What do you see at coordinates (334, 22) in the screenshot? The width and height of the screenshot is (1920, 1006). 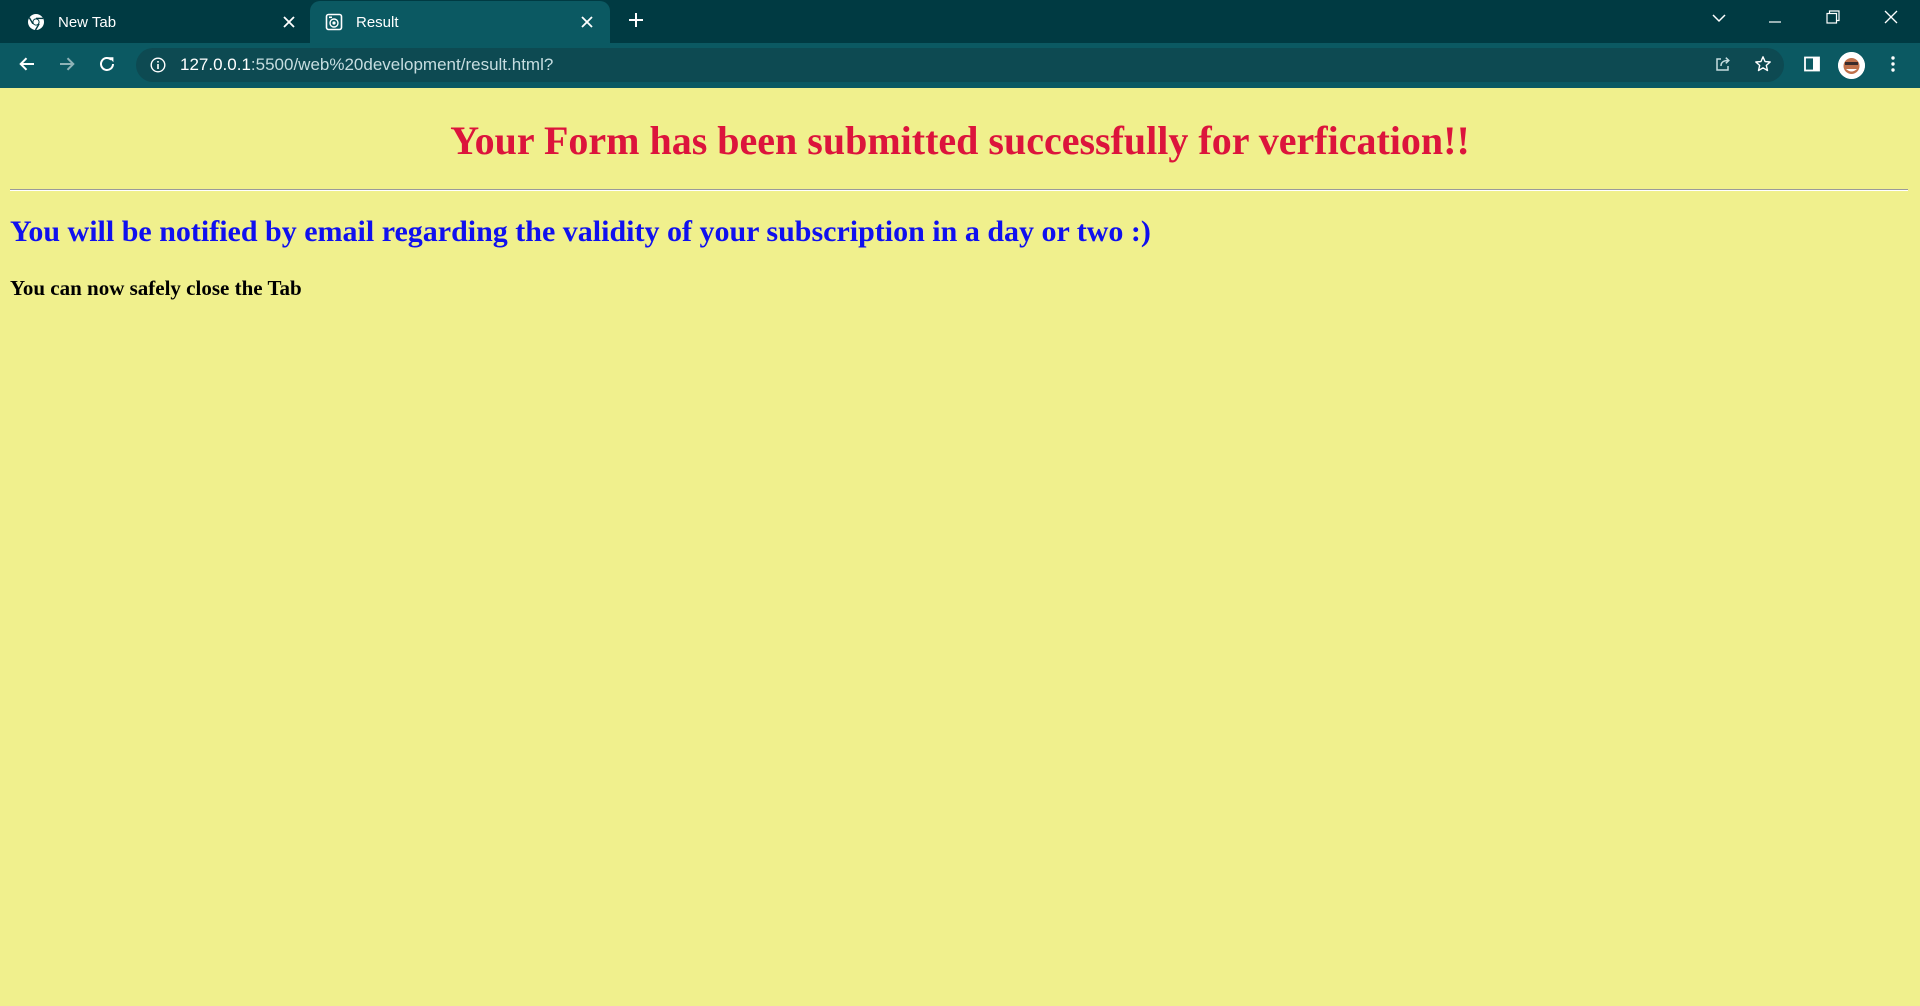 I see `page-favicon-icon` at bounding box center [334, 22].